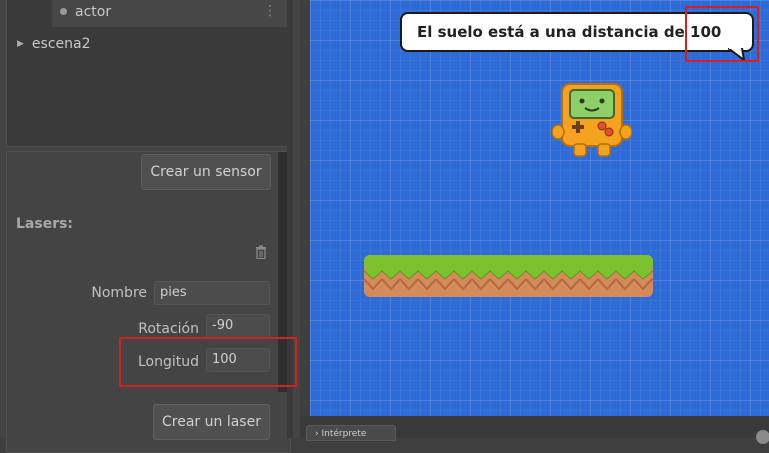  What do you see at coordinates (212, 293) in the screenshot?
I see `nombre-field: pies` at bounding box center [212, 293].